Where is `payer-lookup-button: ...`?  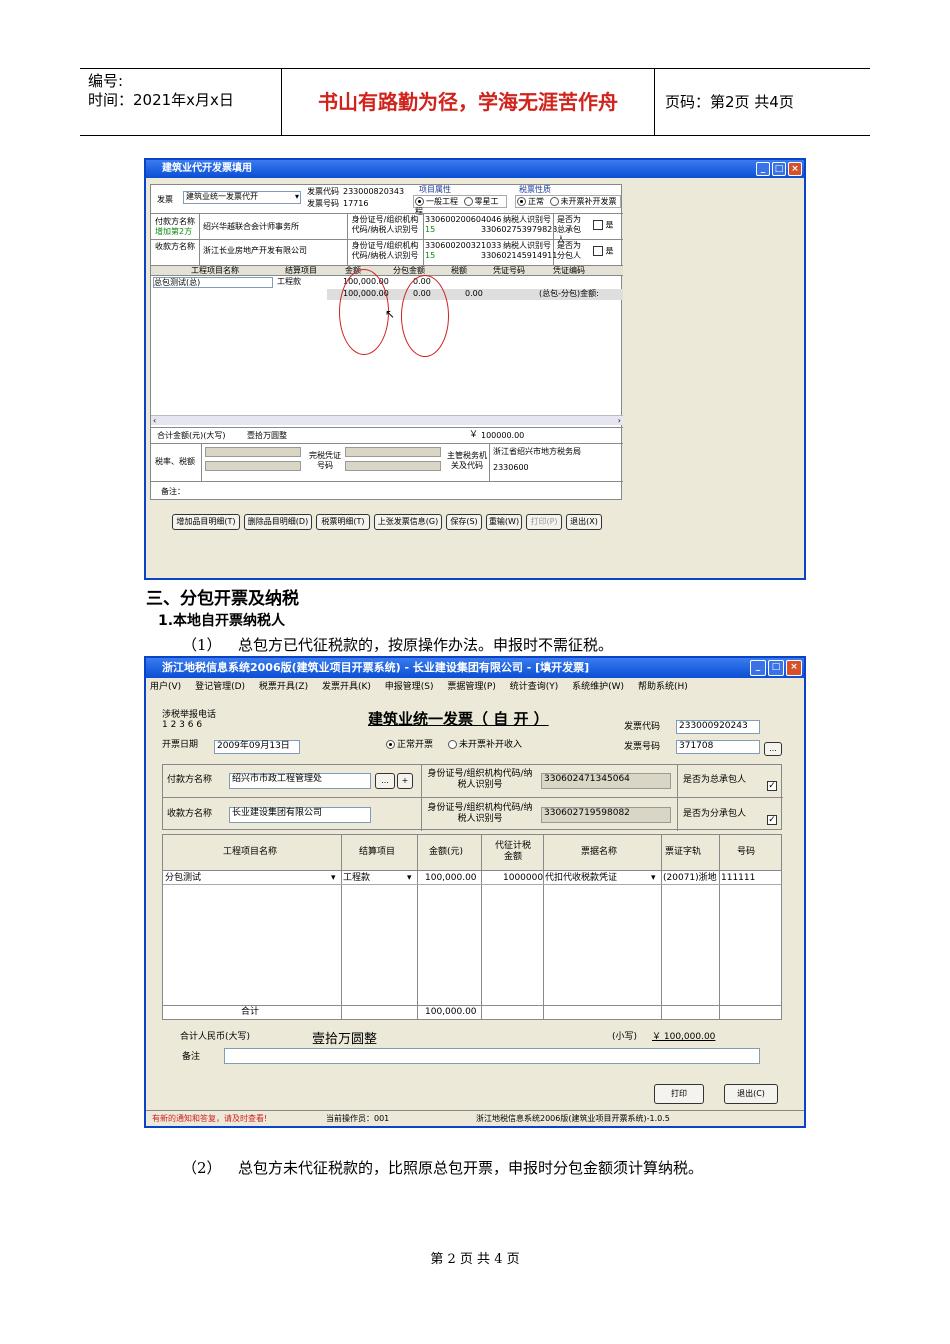
payer-lookup-button: ... is located at coordinates (385, 781).